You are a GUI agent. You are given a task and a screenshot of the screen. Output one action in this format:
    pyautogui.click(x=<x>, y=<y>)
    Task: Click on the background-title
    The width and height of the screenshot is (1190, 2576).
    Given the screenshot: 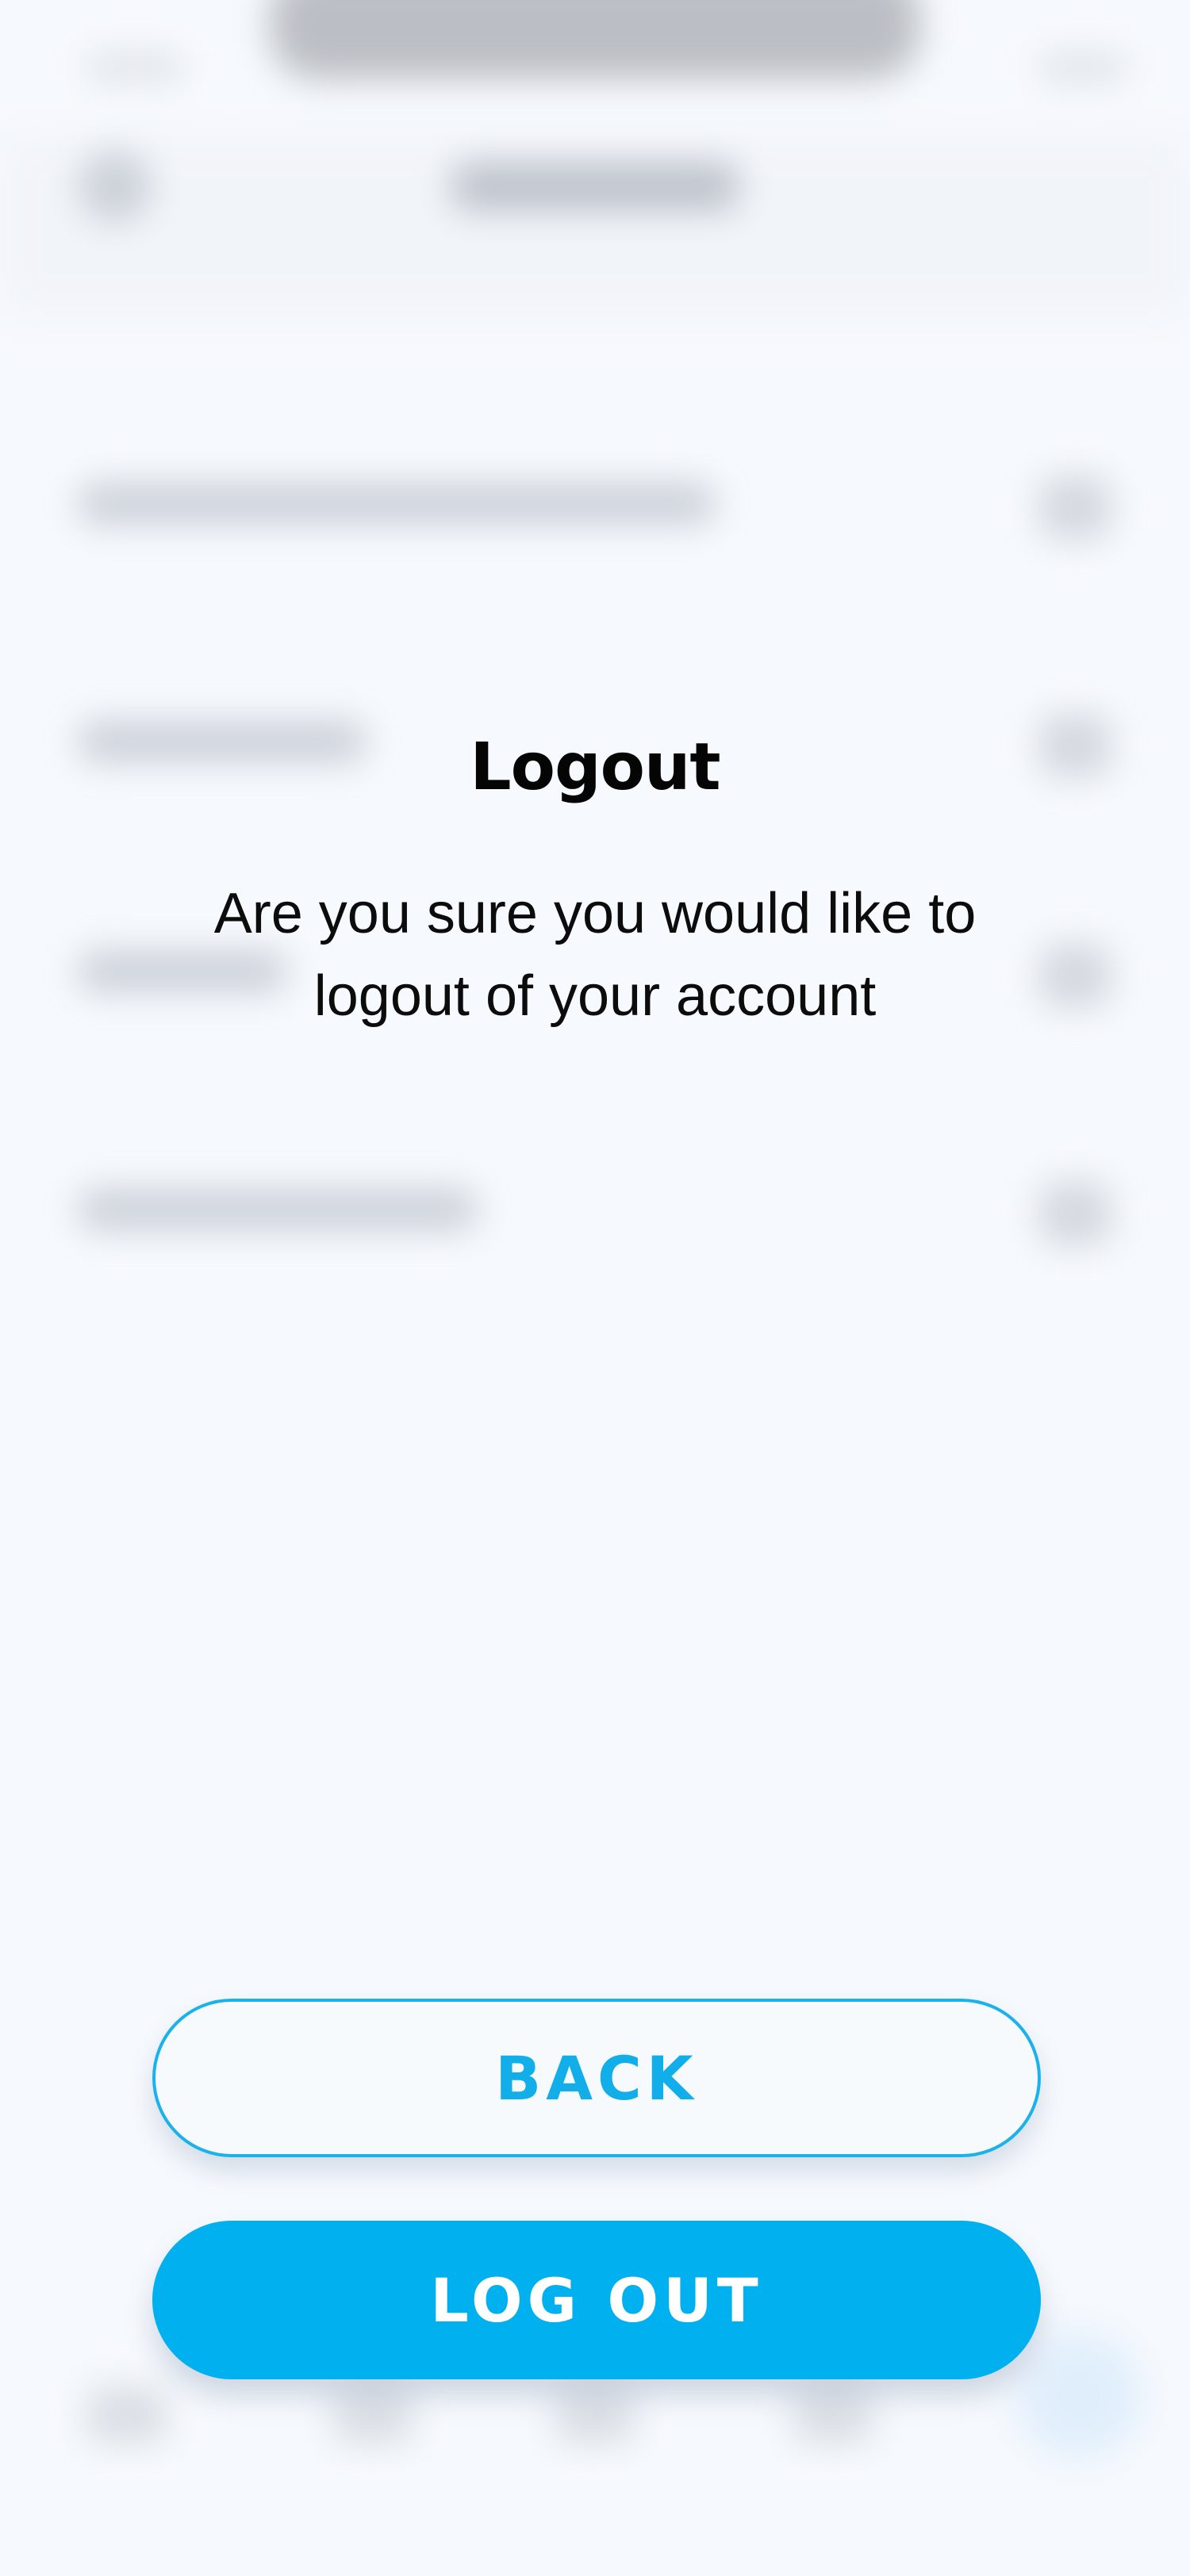 What is the action you would take?
    pyautogui.click(x=595, y=187)
    